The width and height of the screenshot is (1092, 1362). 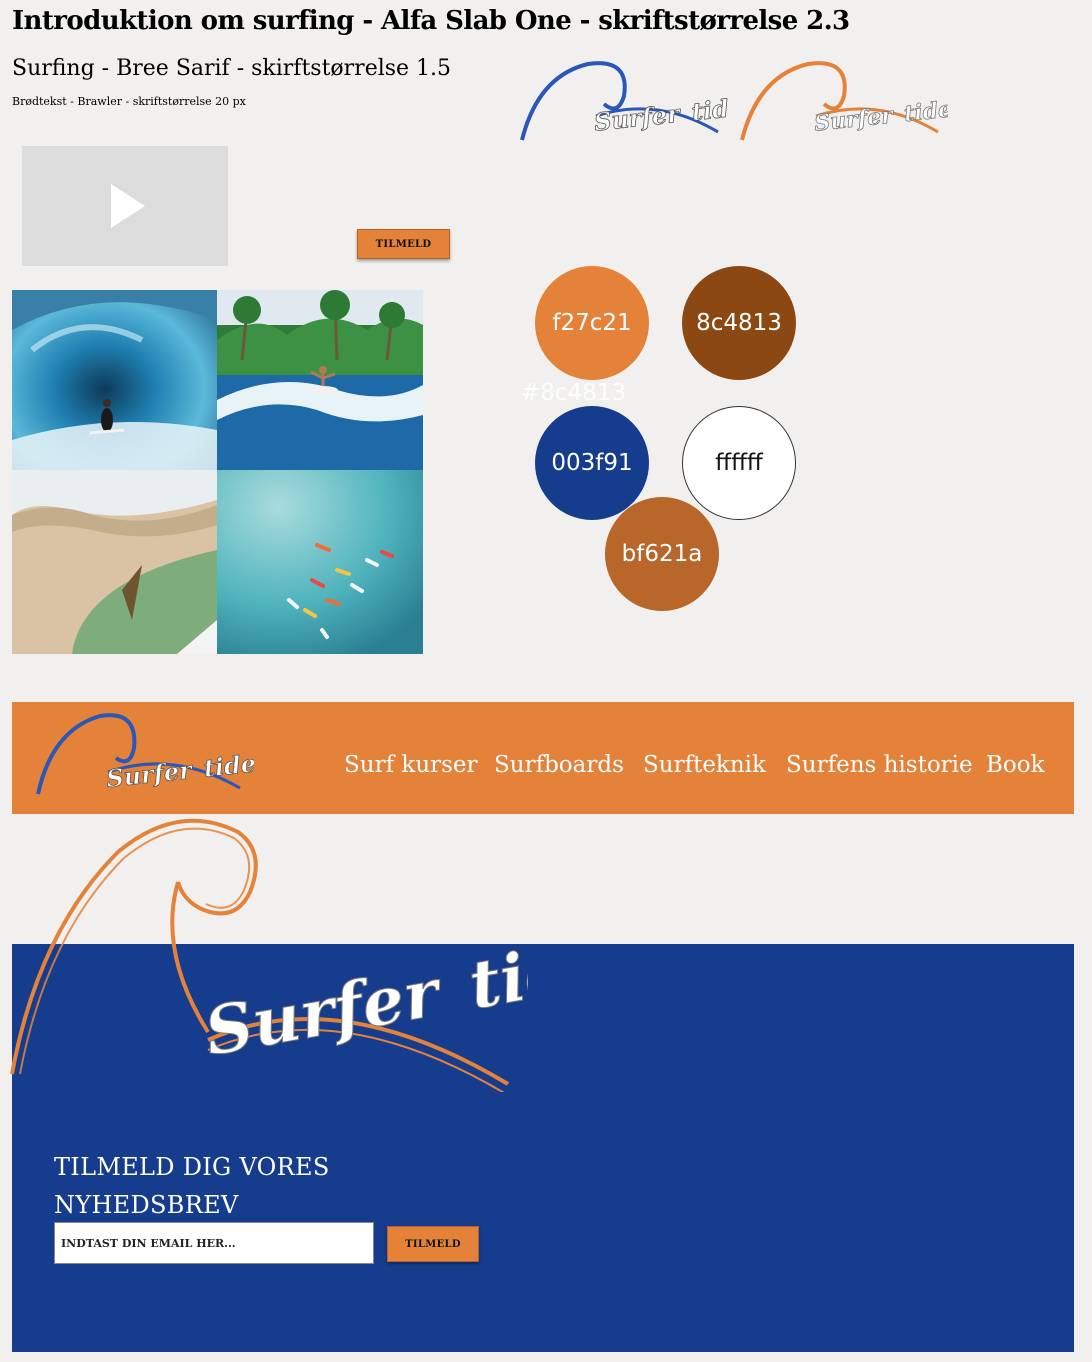 What do you see at coordinates (739, 463) in the screenshot?
I see `swatch-white: ffffff` at bounding box center [739, 463].